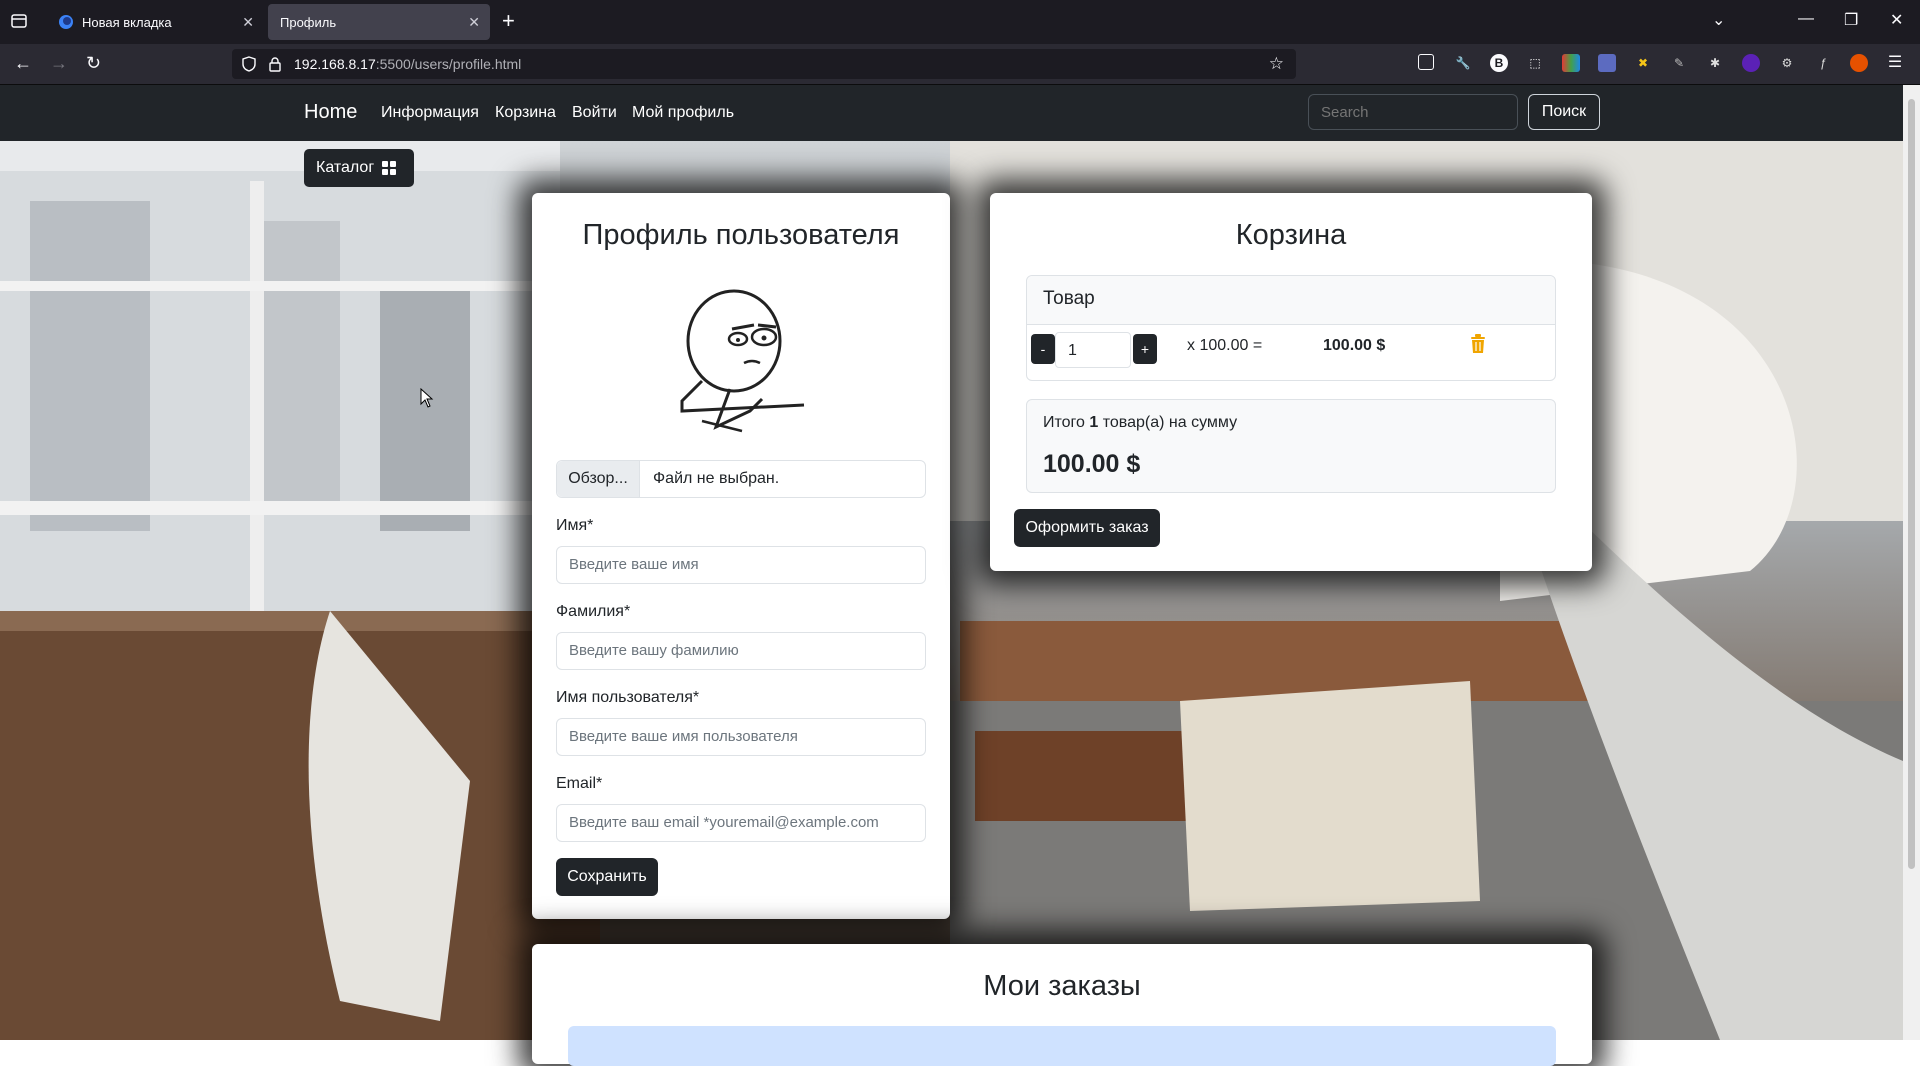 The image size is (1920, 1066). What do you see at coordinates (1715, 63) in the screenshot?
I see `bug-icon: ✱` at bounding box center [1715, 63].